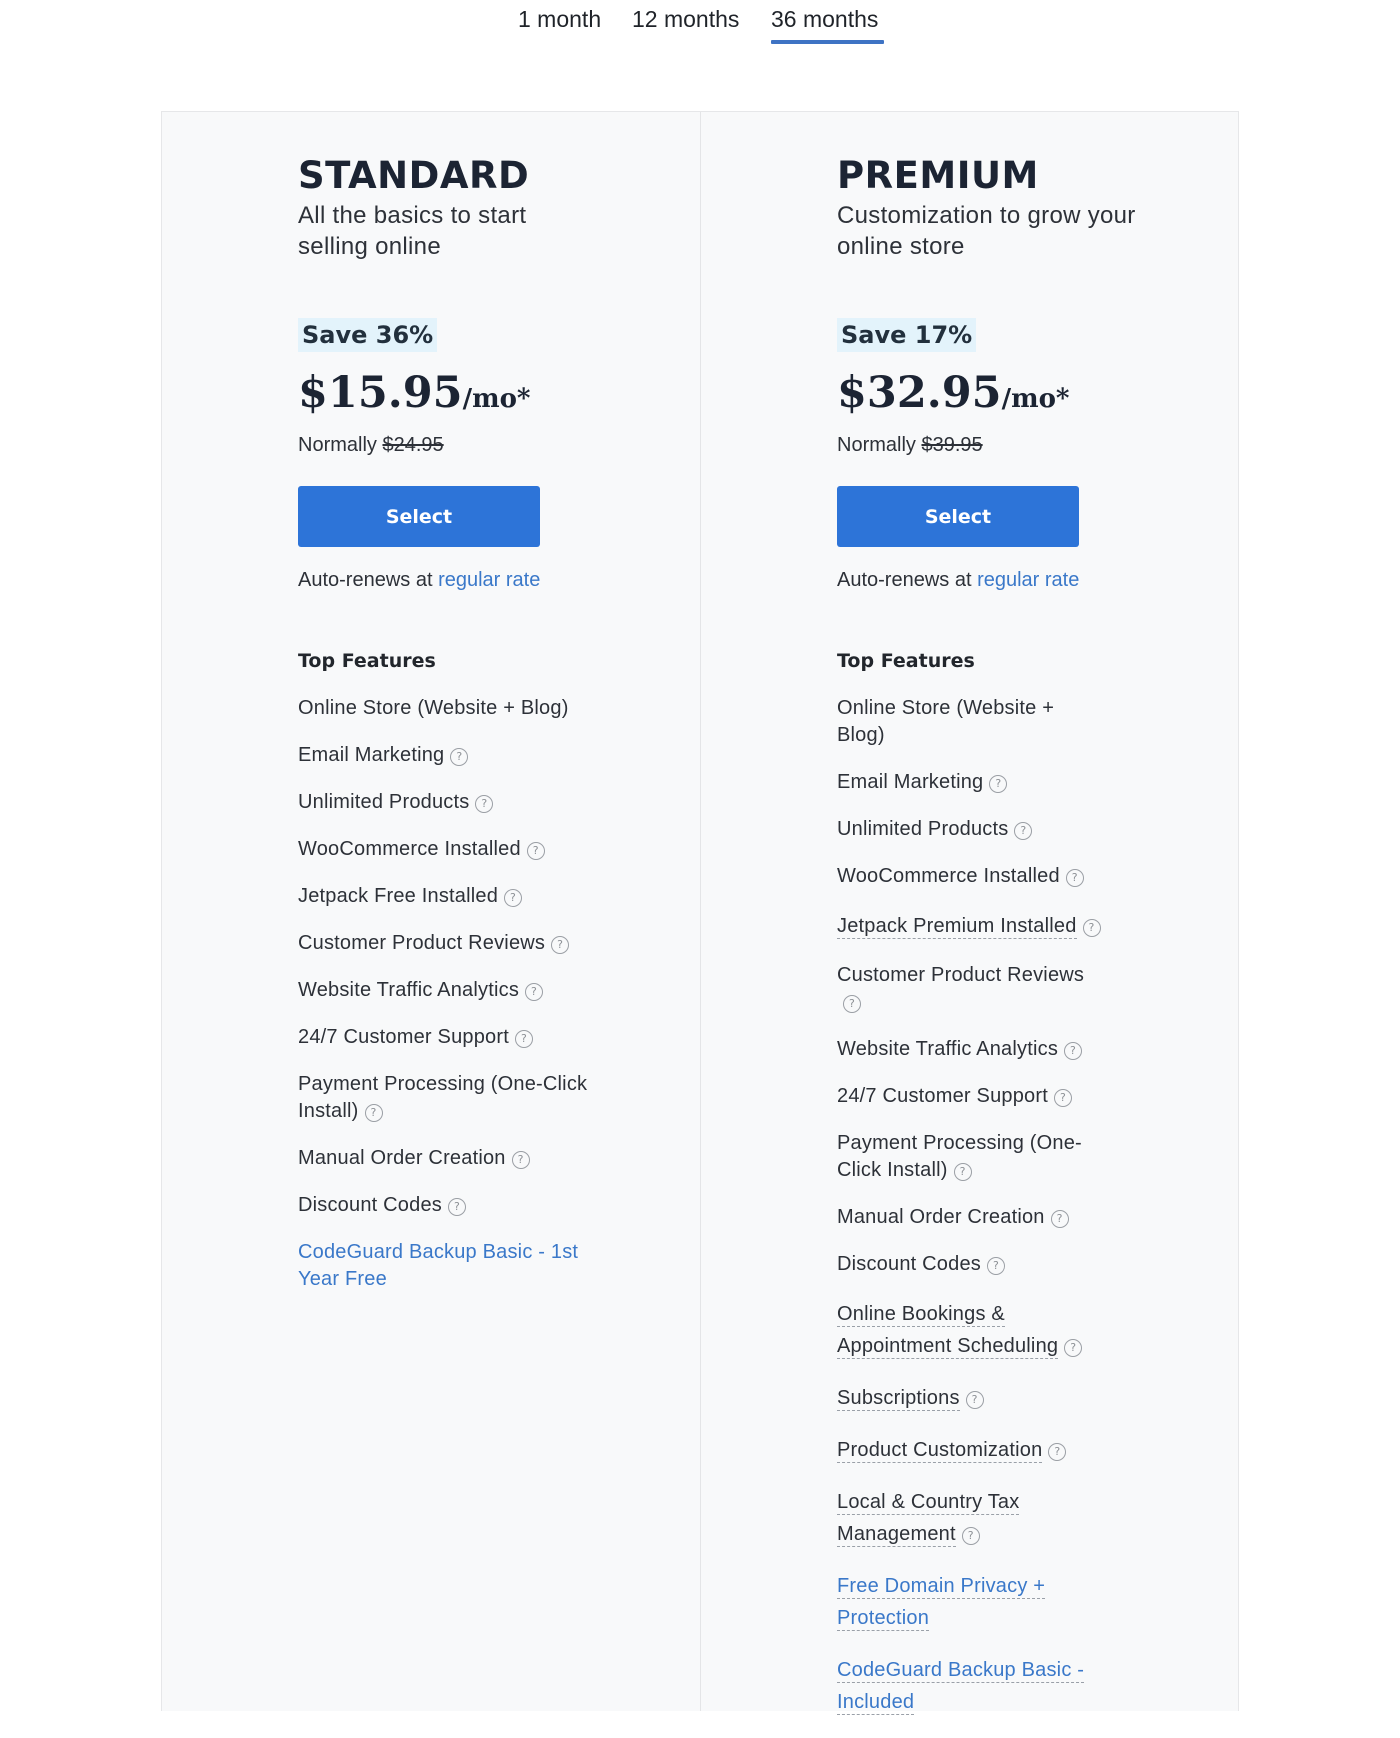  Describe the element at coordinates (414, 175) in the screenshot. I see `plan-title: STANDARD` at that location.